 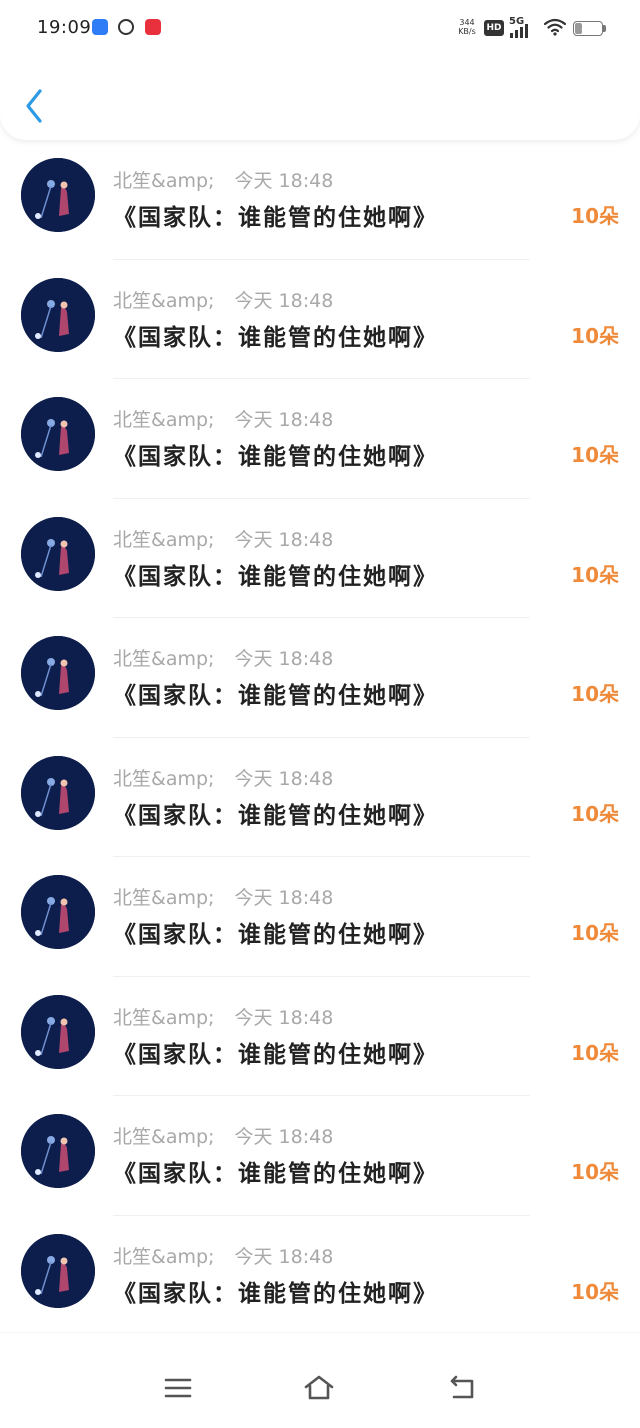 I want to click on shopping-notification-icon, so click(x=153, y=27).